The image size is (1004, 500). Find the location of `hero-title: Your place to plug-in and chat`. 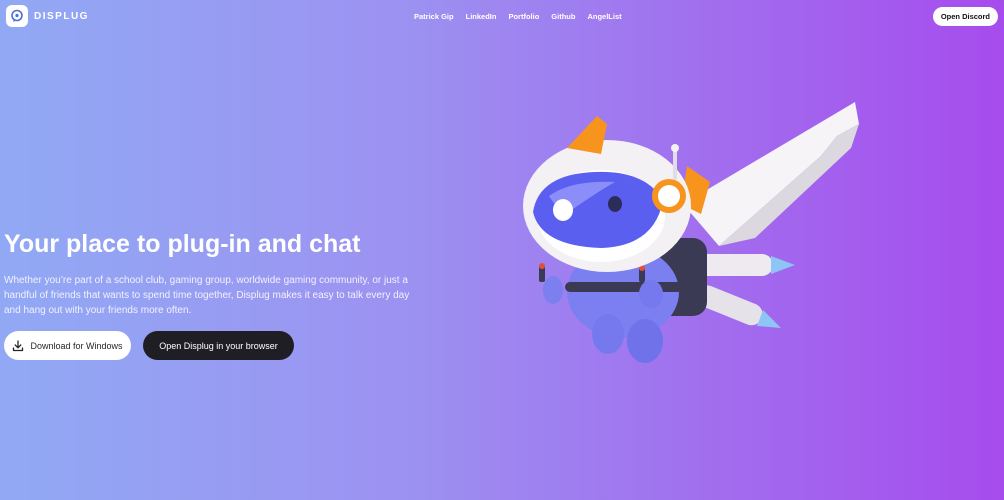

hero-title: Your place to plug-in and chat is located at coordinates (182, 244).